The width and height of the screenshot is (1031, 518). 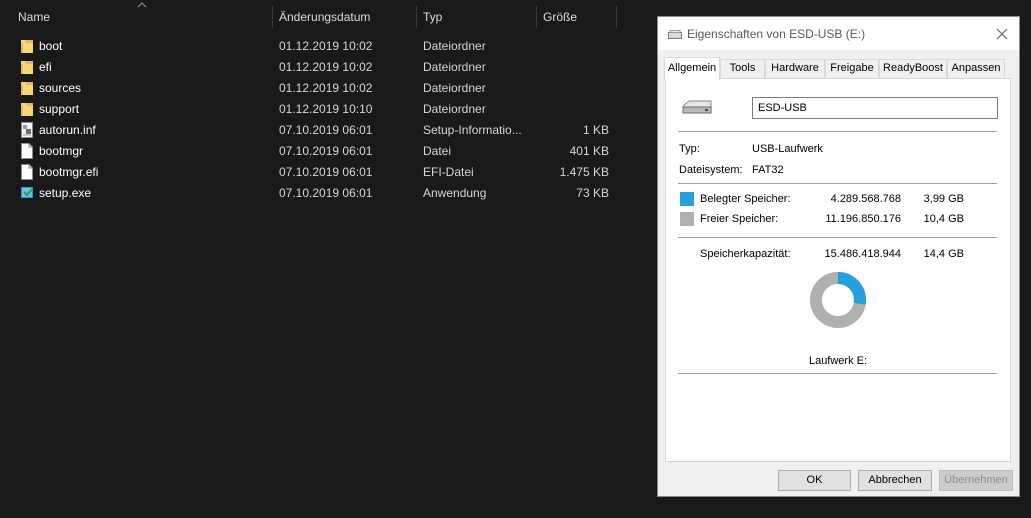 I want to click on volume-name-input: ESD-USB, so click(x=875, y=108).